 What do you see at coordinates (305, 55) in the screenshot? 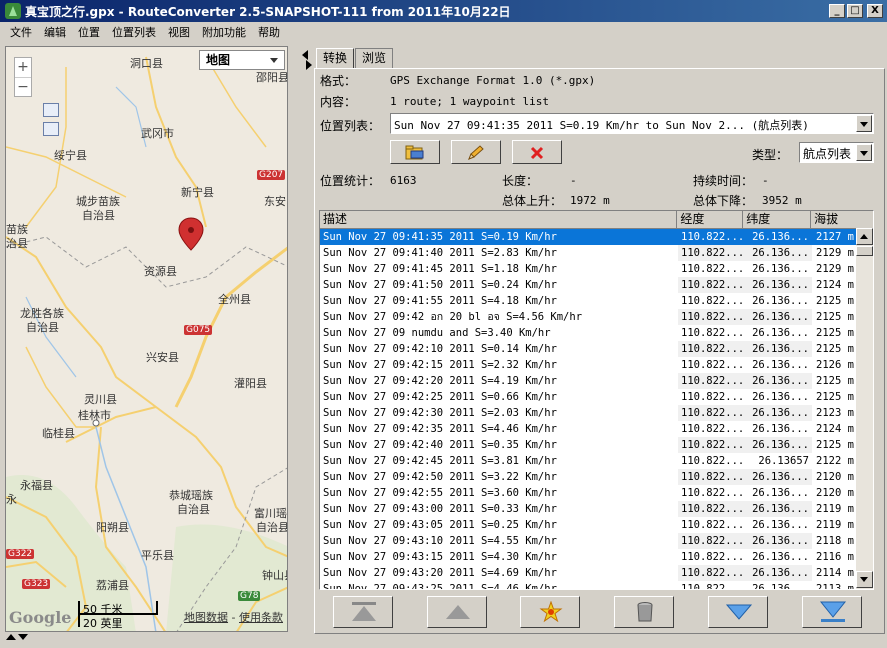
I see `collapse-left-icon` at bounding box center [305, 55].